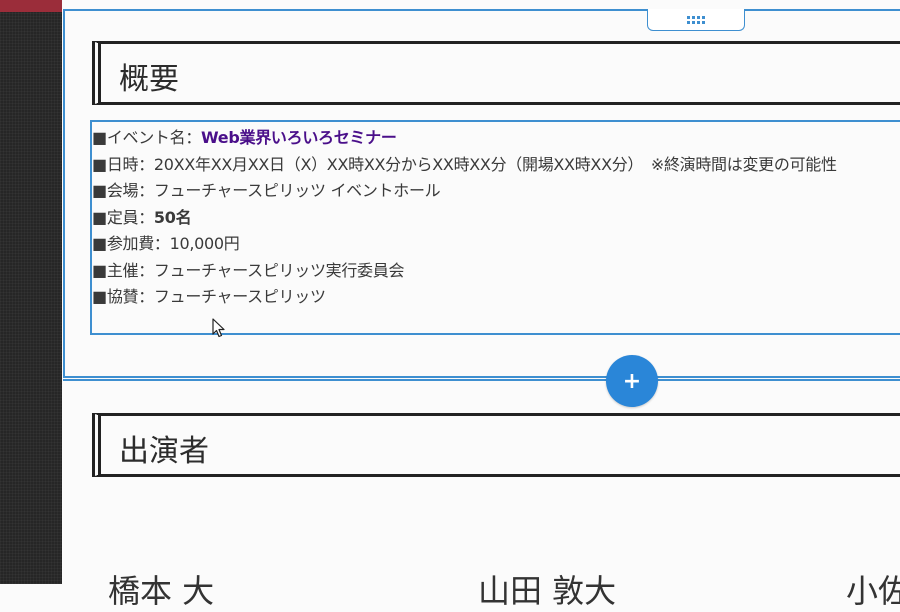 The height and width of the screenshot is (612, 900). I want to click on overview-heading-box: 概要, so click(496, 73).